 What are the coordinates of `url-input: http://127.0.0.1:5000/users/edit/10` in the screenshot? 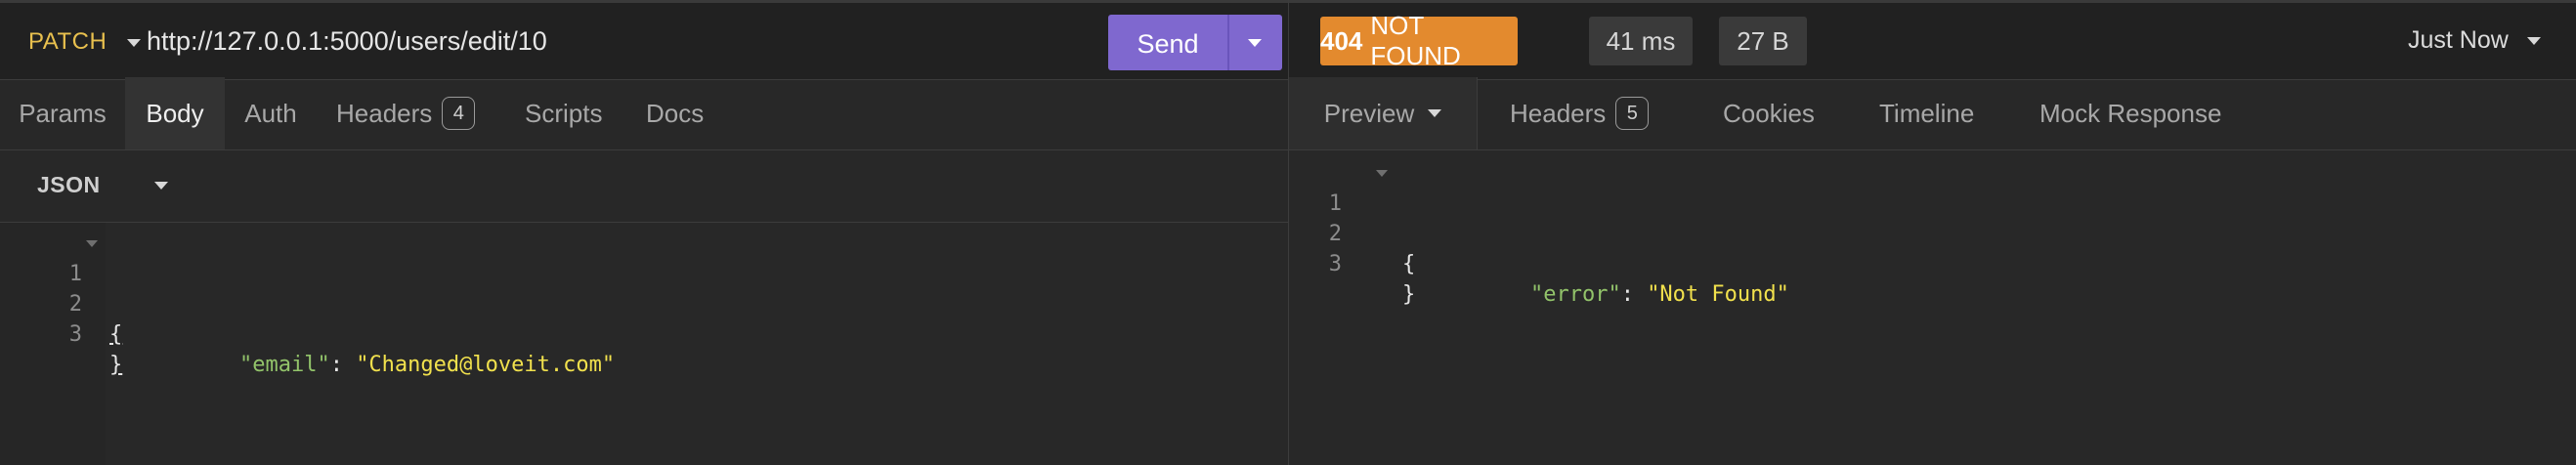 It's located at (347, 41).